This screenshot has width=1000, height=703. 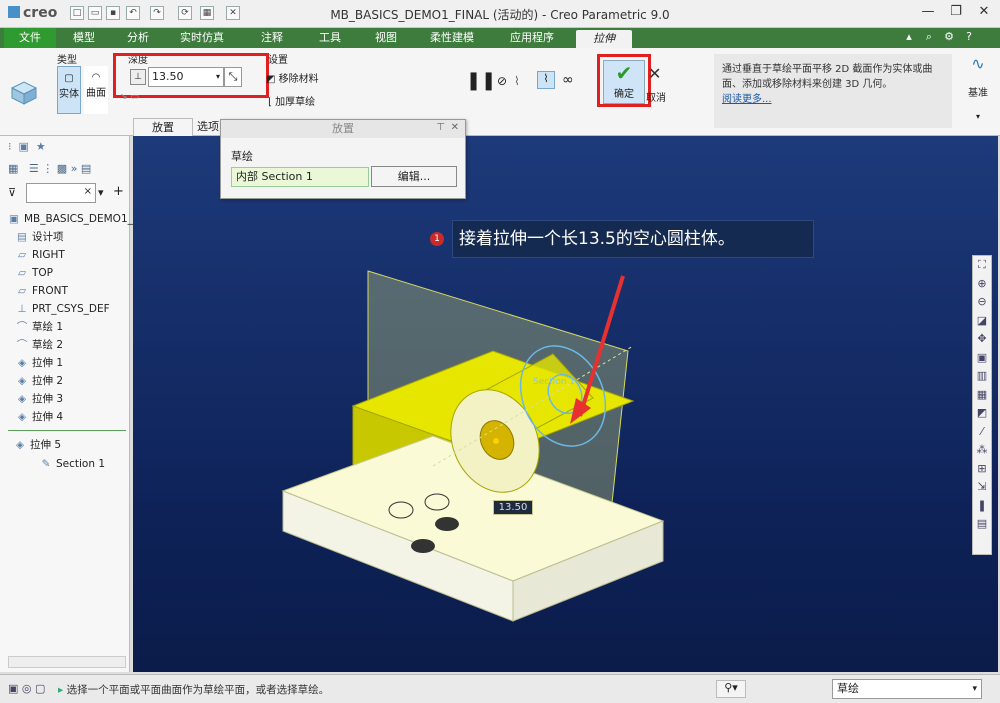 I want to click on zoom-in-icon: ⊕, so click(x=982, y=284).